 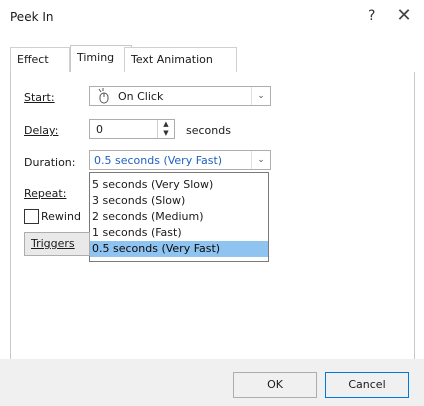 I want to click on delay-label-text: Delay:, so click(x=41, y=130).